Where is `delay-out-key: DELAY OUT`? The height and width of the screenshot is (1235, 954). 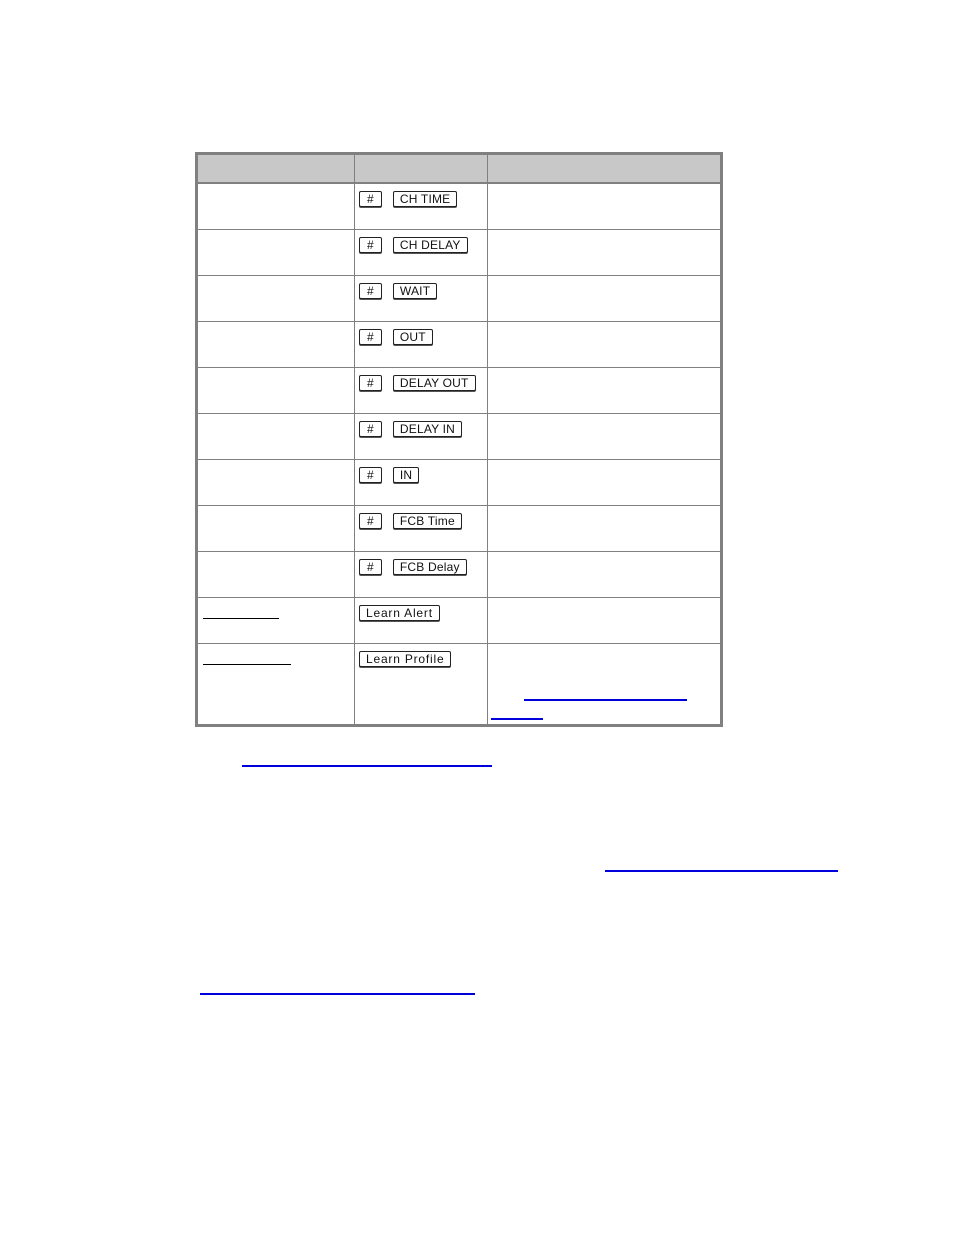
delay-out-key: DELAY OUT is located at coordinates (434, 383).